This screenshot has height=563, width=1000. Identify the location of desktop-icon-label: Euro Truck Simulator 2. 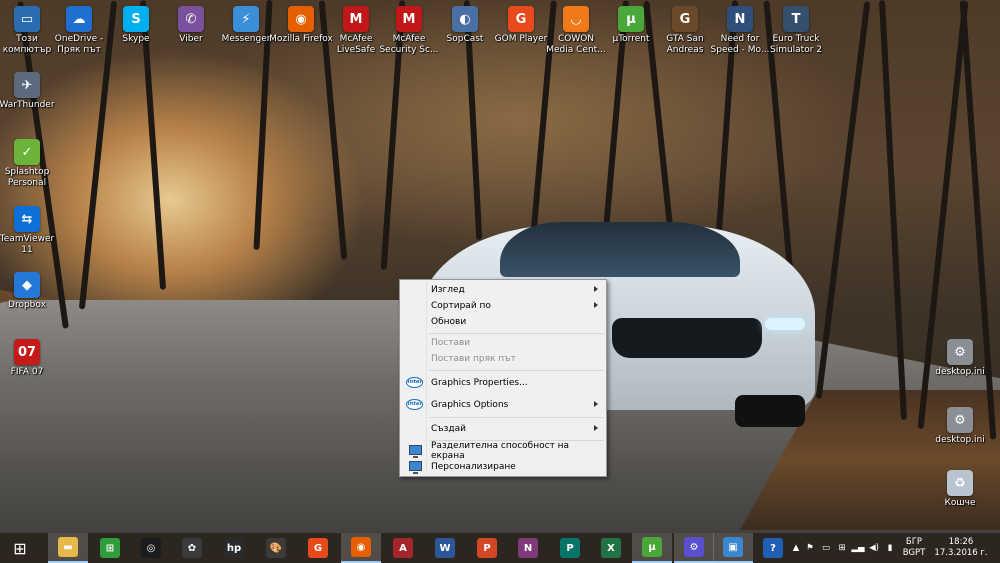
(796, 44).